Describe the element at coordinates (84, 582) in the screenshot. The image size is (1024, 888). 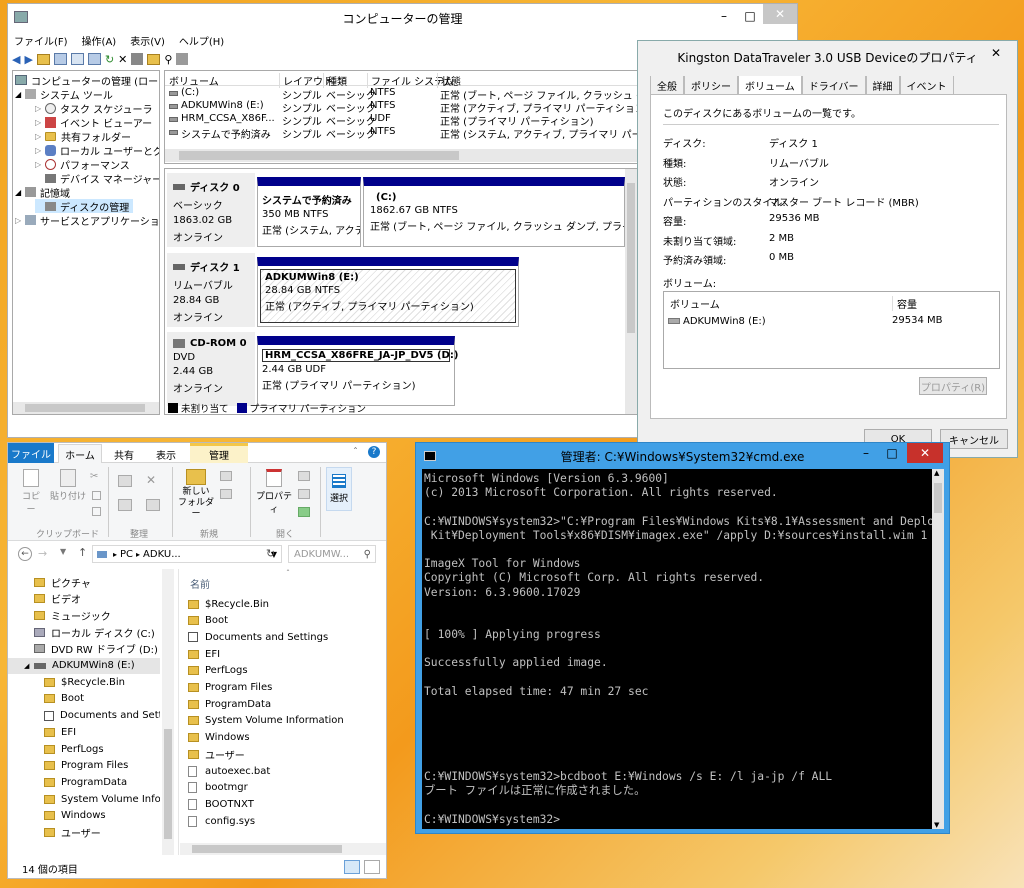
I see `nav-item: ピクチャ` at that location.